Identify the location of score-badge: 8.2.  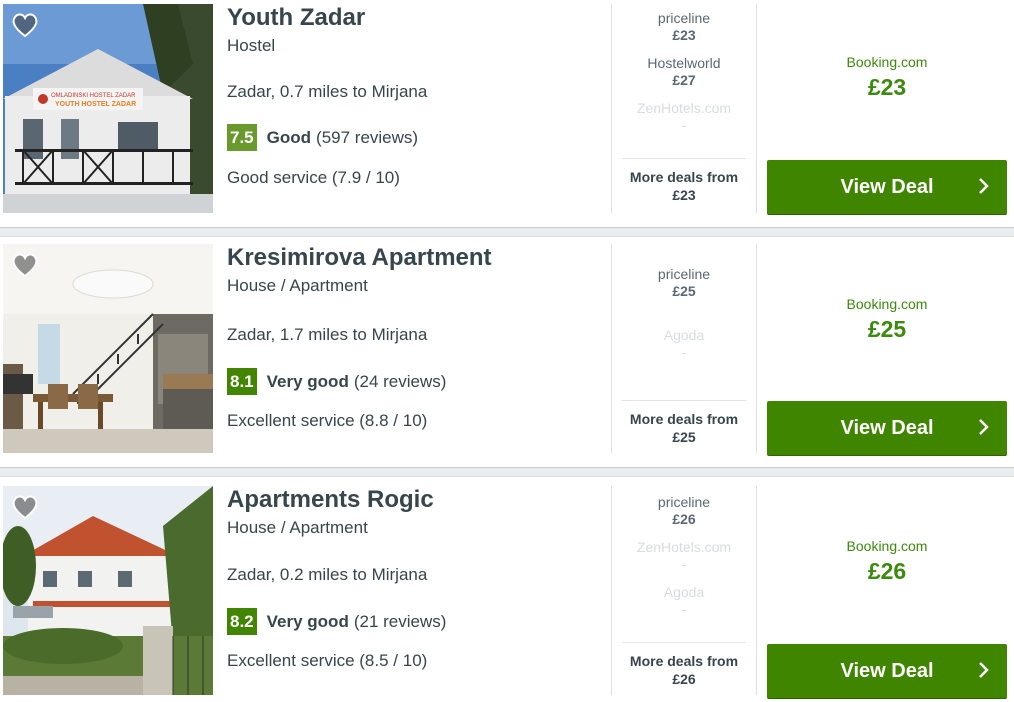
(242, 621).